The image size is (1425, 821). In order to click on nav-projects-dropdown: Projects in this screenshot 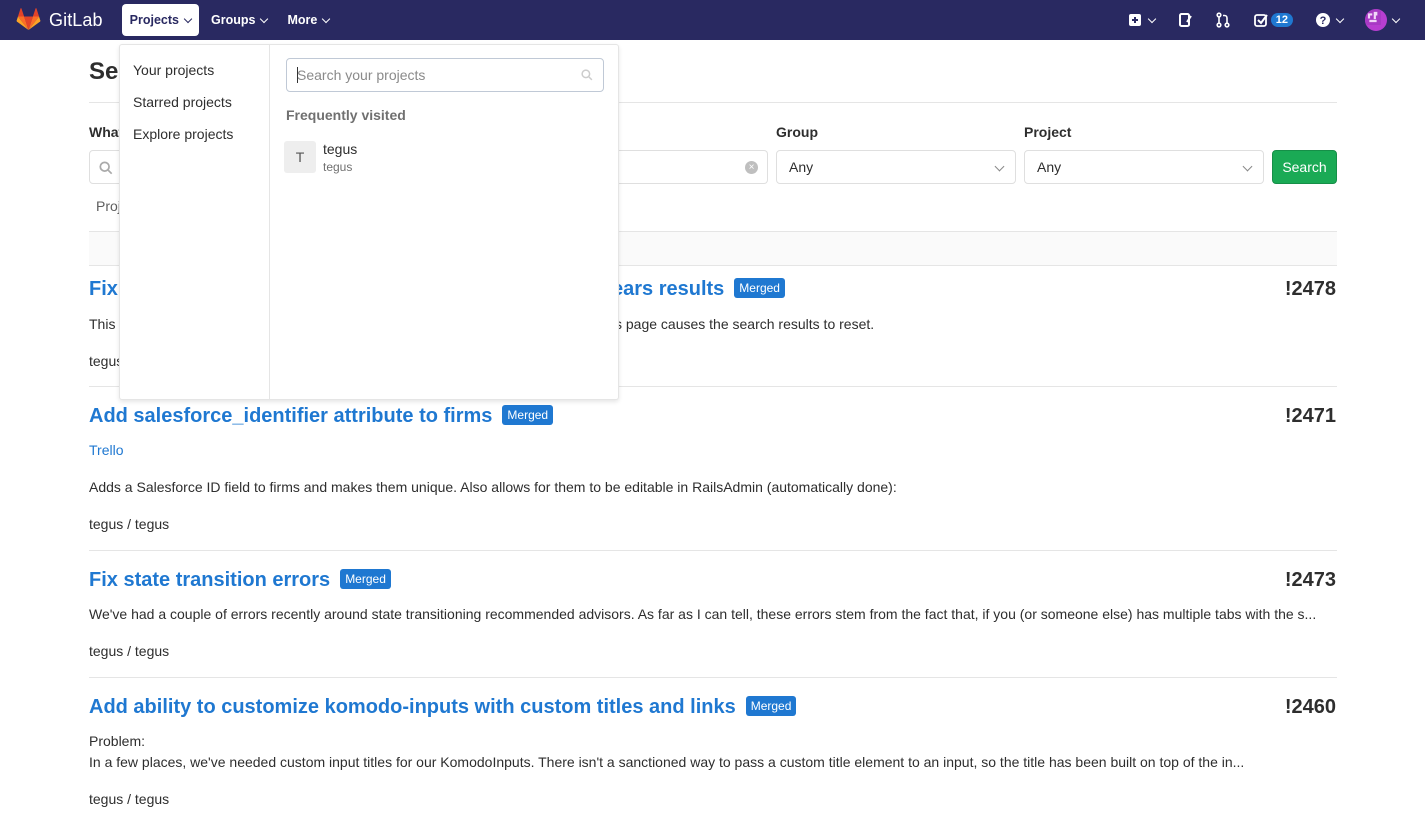, I will do `click(160, 20)`.